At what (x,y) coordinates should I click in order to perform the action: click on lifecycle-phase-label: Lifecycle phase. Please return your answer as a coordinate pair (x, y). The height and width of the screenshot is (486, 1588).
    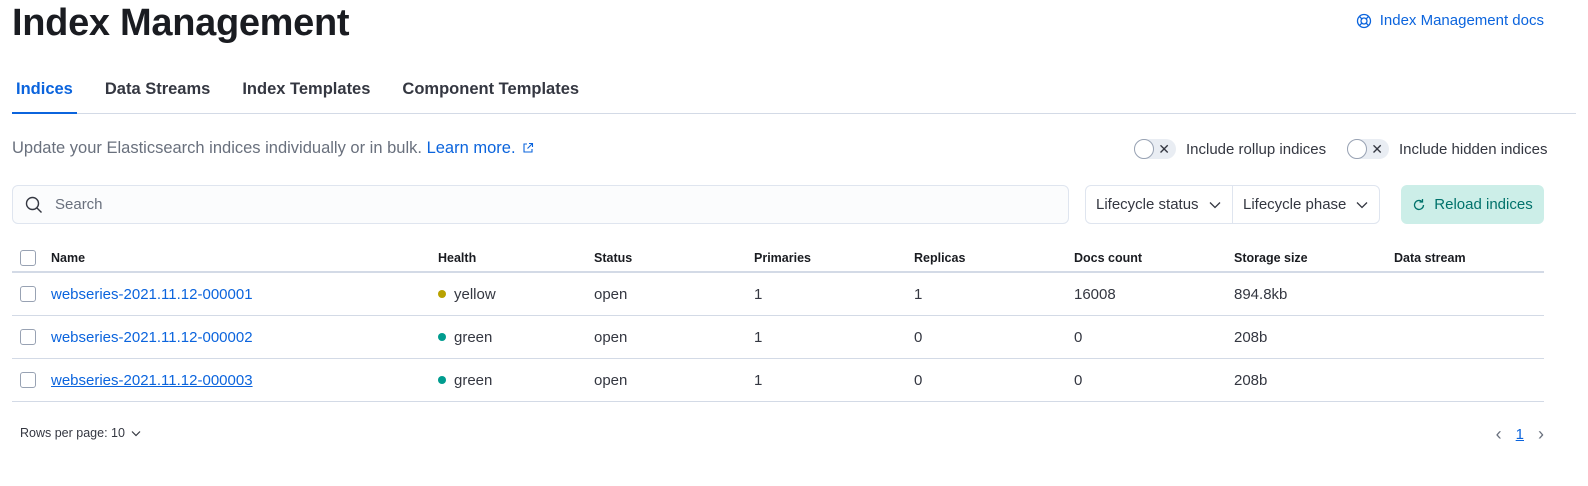
    Looking at the image, I should click on (1295, 204).